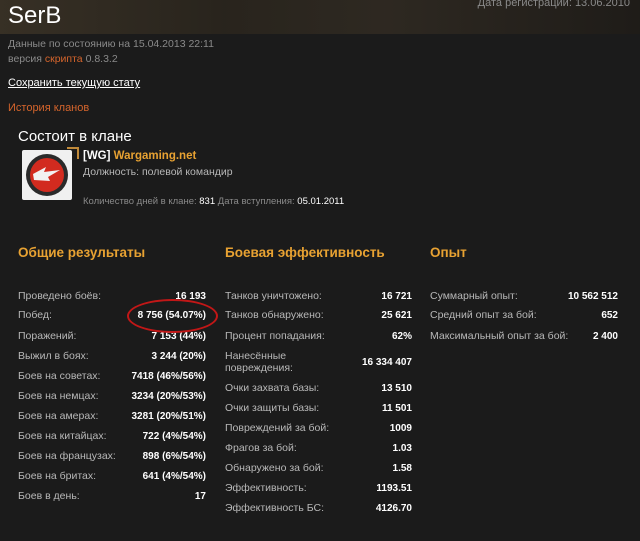 This screenshot has height=541, width=640. What do you see at coordinates (396, 408) in the screenshot?
I see `stat-value: 11 501` at bounding box center [396, 408].